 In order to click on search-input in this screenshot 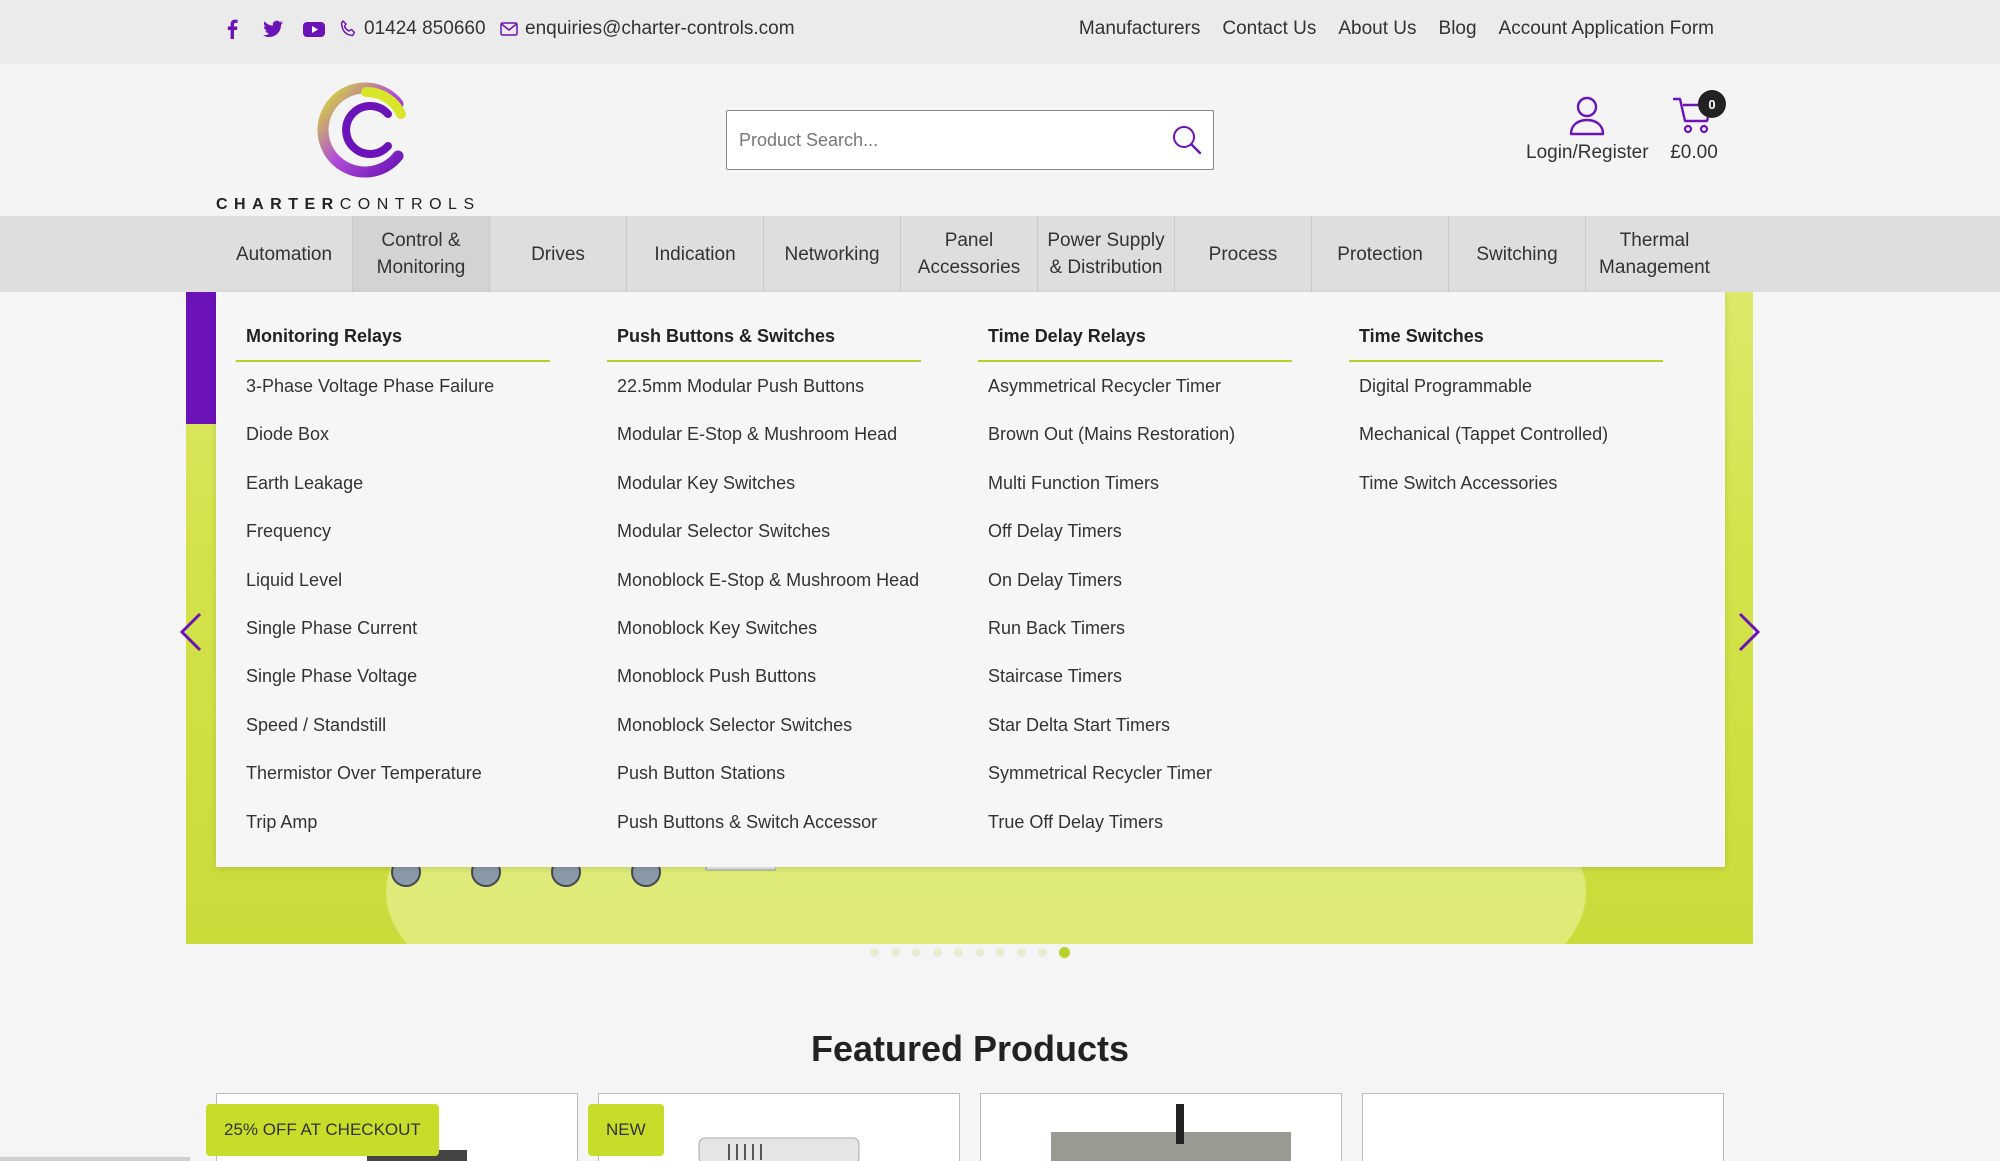, I will do `click(949, 140)`.